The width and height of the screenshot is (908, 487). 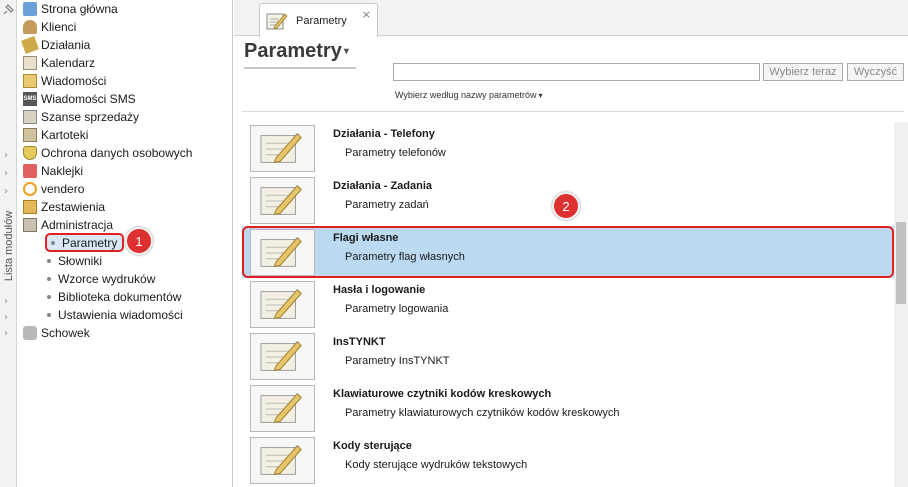 What do you see at coordinates (571, 18) in the screenshot?
I see `tab-bar: Parametry ×` at bounding box center [571, 18].